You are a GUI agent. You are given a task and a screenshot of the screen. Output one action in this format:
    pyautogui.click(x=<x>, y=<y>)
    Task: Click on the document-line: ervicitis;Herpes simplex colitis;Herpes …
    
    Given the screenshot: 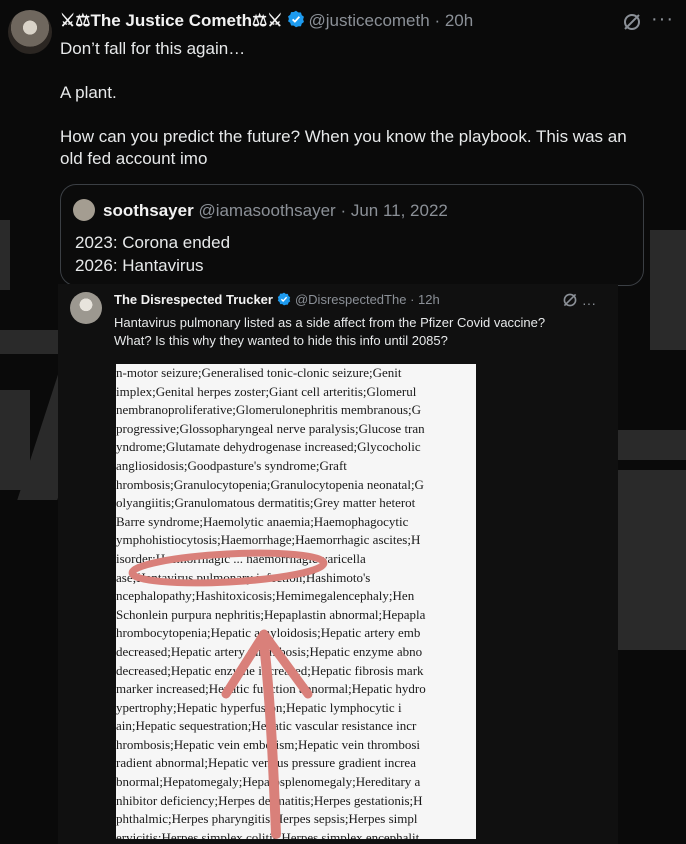 What is the action you would take?
    pyautogui.click(x=268, y=834)
    